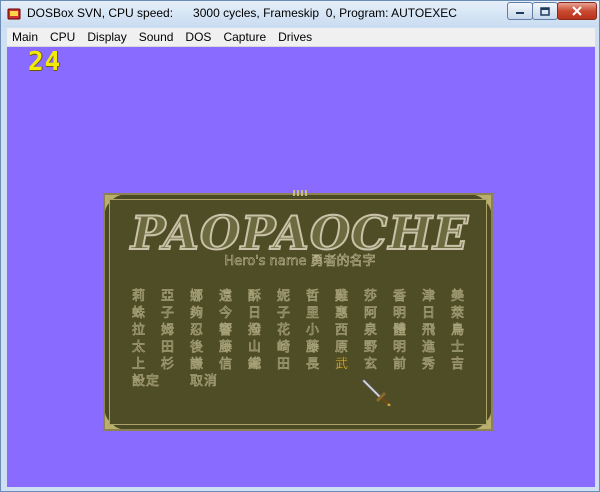 Image resolution: width=600 pixels, height=492 pixels. I want to click on name-char: 花, so click(287, 330).